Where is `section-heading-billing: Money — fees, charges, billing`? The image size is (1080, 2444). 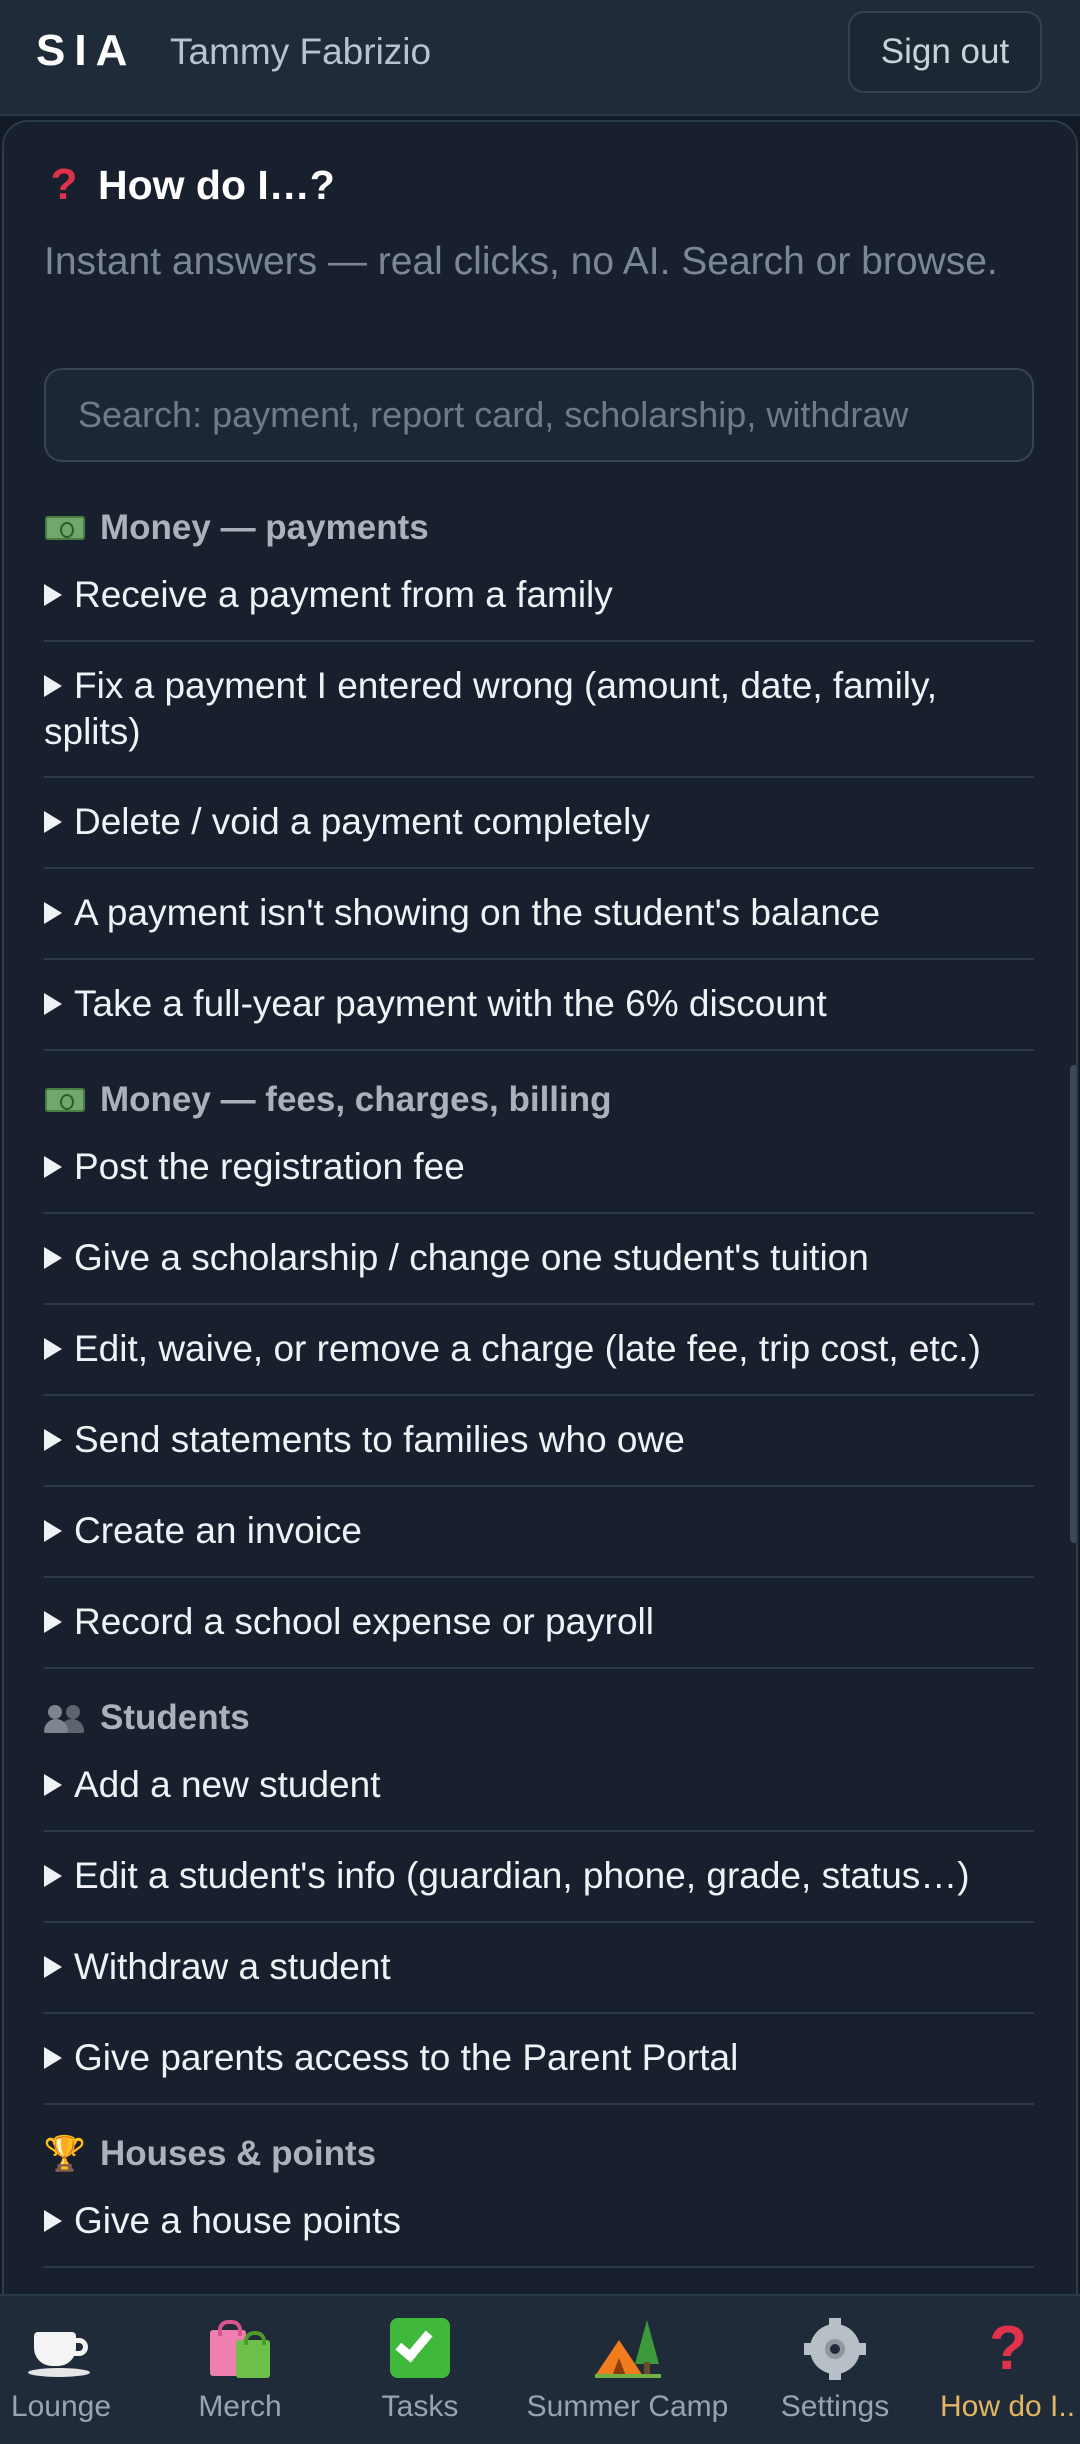 section-heading-billing: Money — fees, charges, billing is located at coordinates (328, 1100).